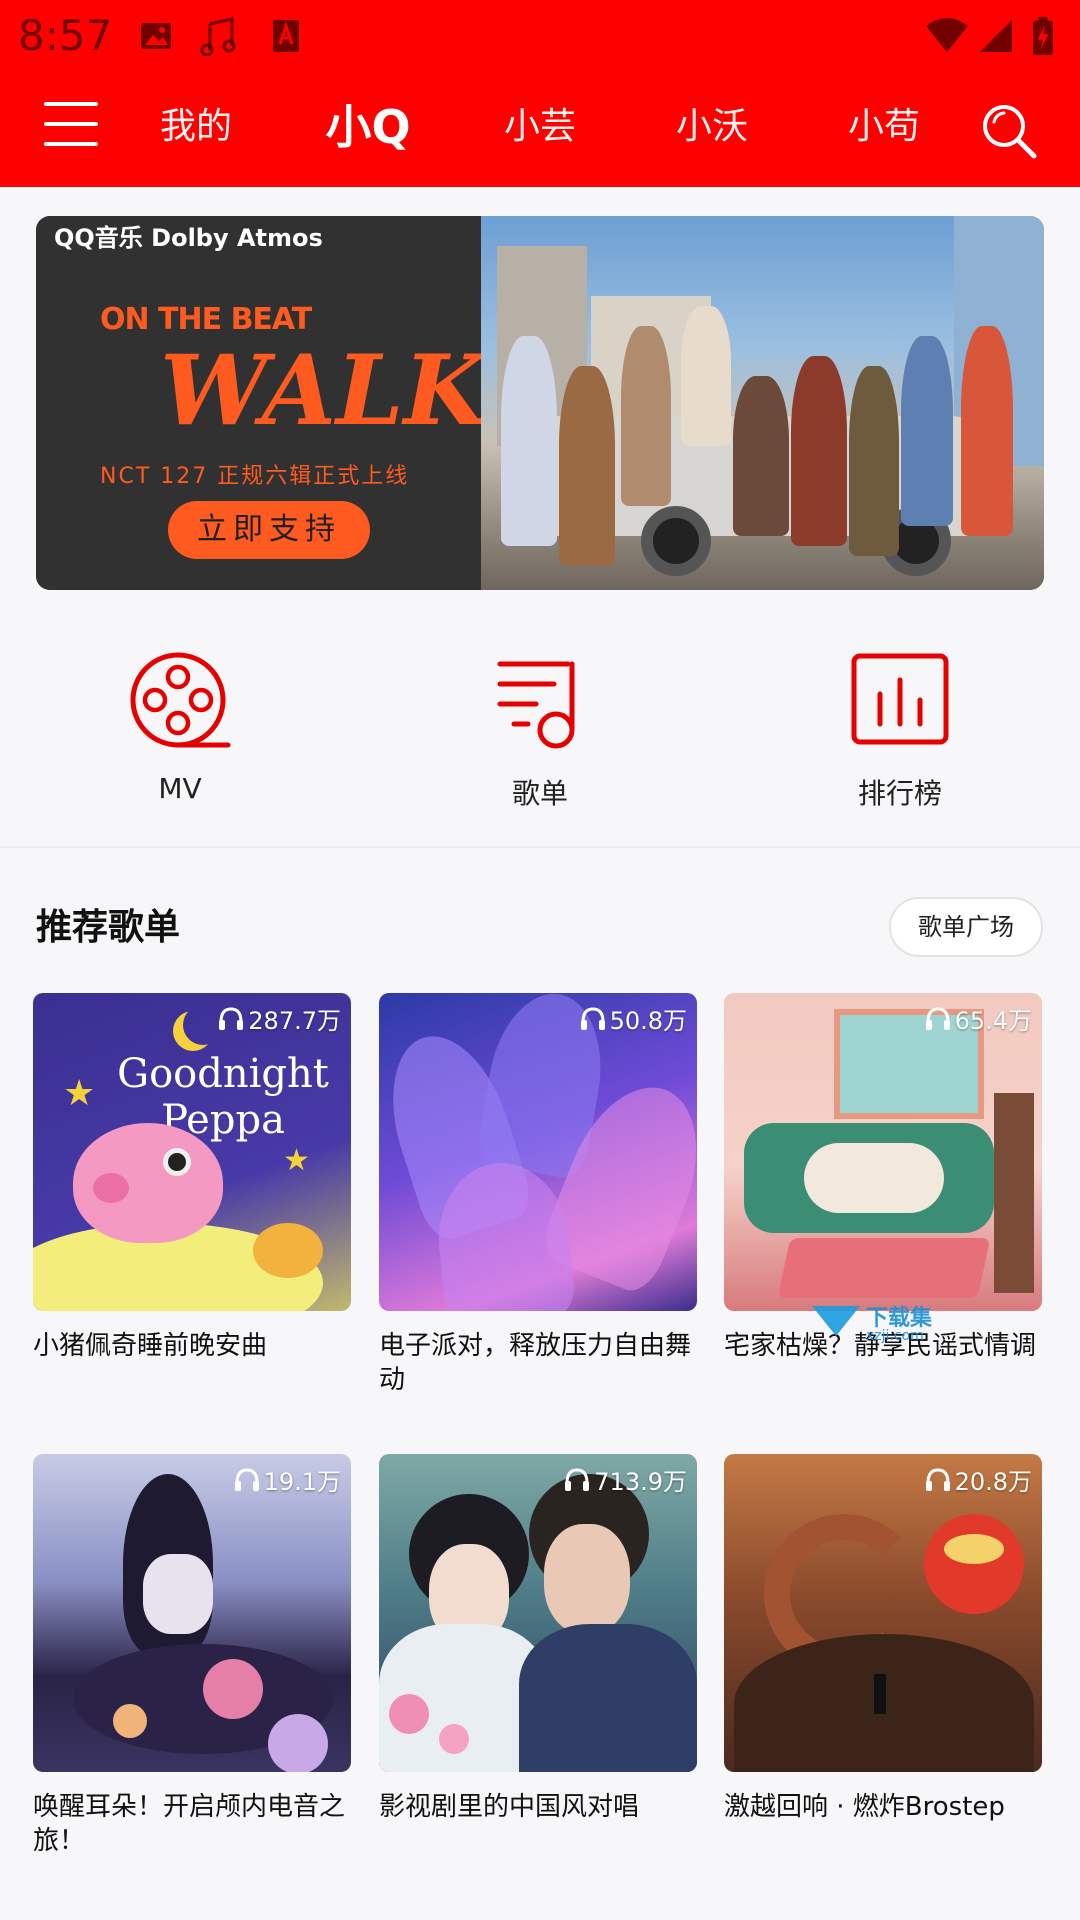  Describe the element at coordinates (1043, 36) in the screenshot. I see `battery-icon` at that location.